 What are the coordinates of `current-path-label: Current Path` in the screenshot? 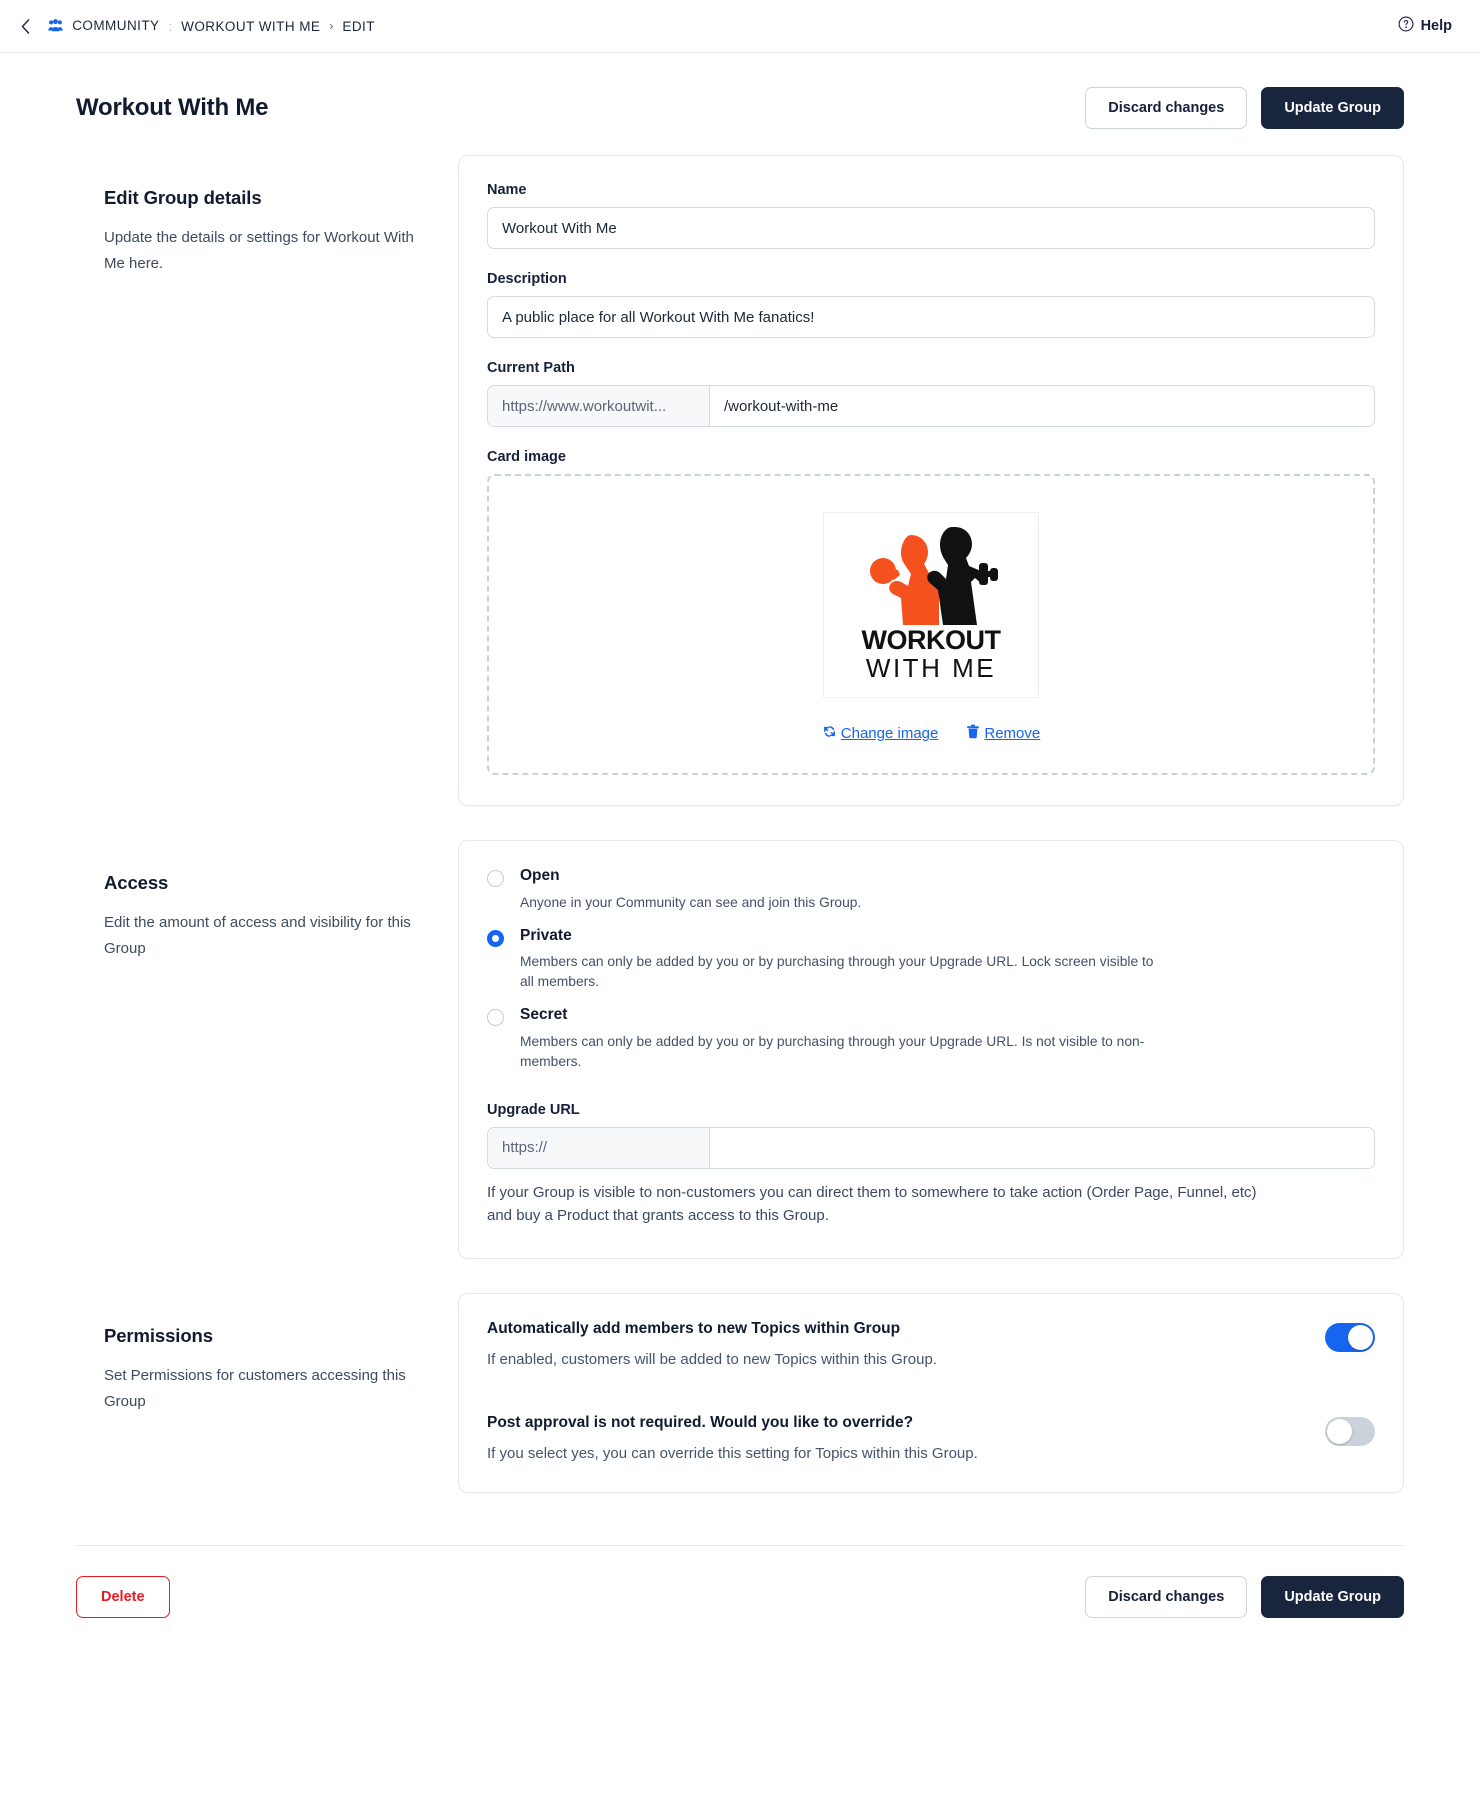 It's located at (531, 368).